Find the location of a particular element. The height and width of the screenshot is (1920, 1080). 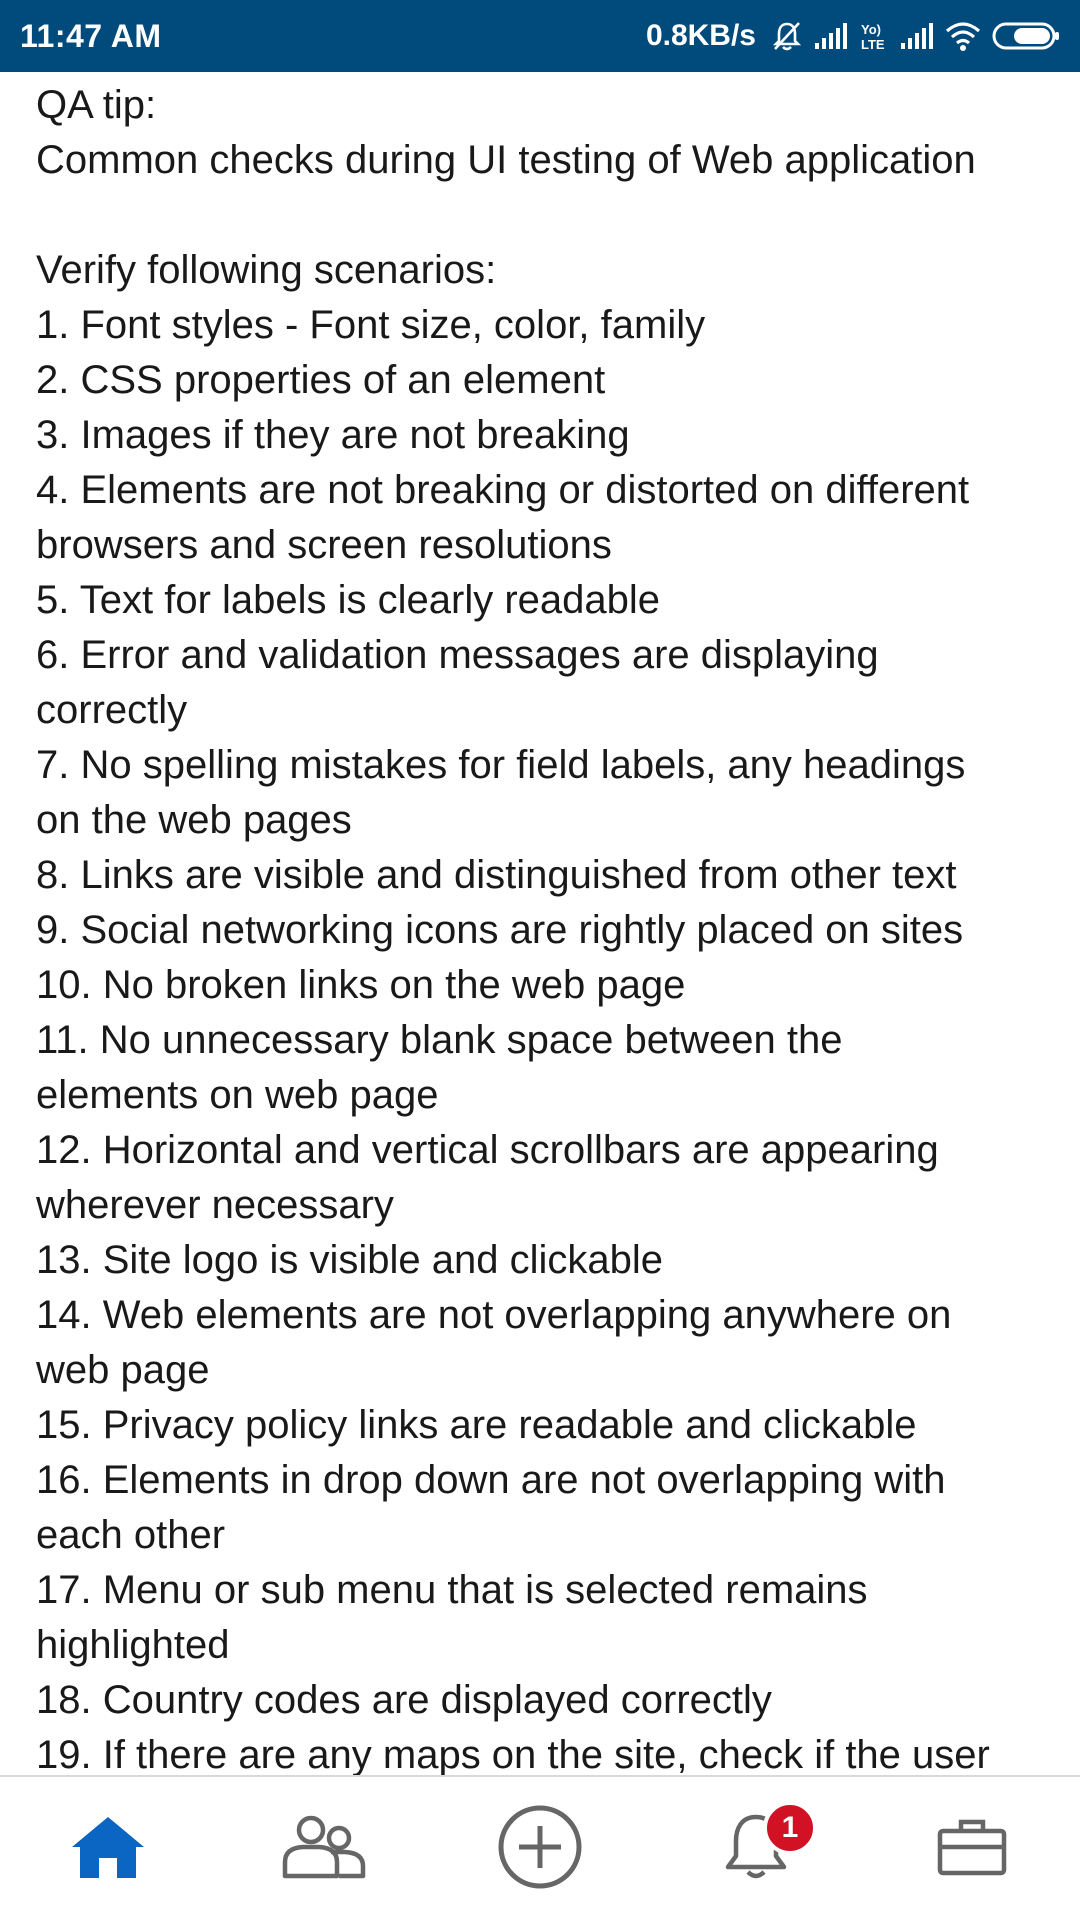

wifi-icon is located at coordinates (963, 36).